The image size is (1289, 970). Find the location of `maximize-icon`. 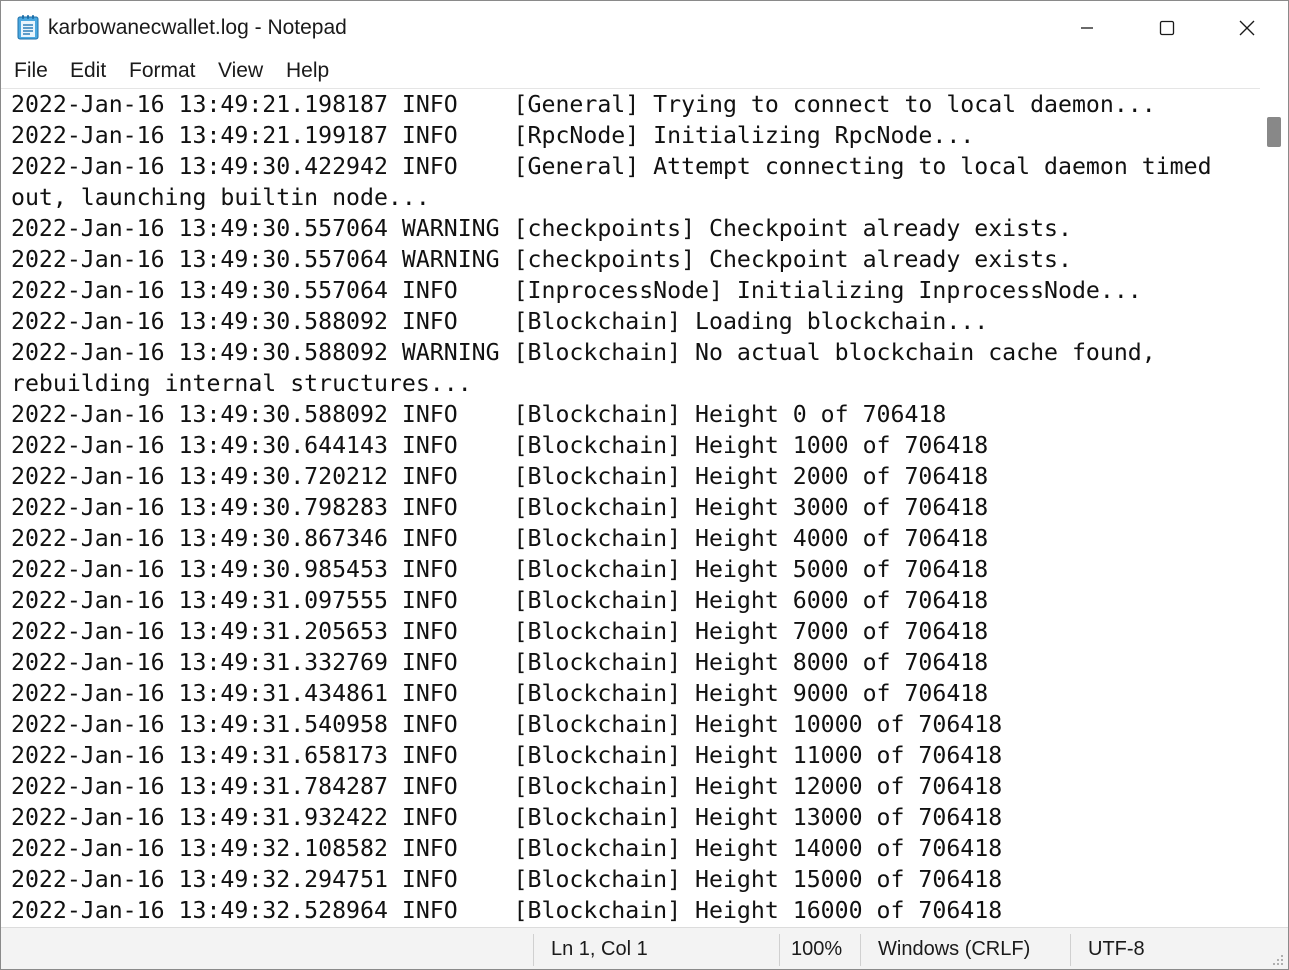

maximize-icon is located at coordinates (1167, 27).